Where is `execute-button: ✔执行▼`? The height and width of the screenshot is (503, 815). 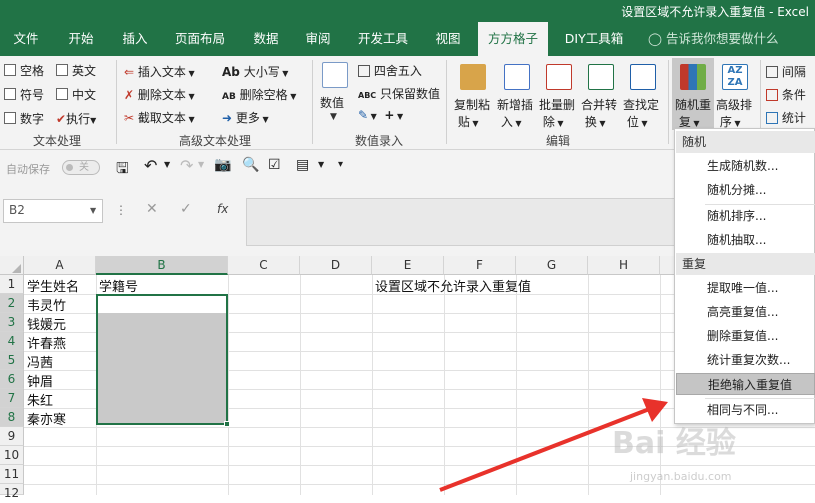
execute-button: ✔执行▼ is located at coordinates (76, 118).